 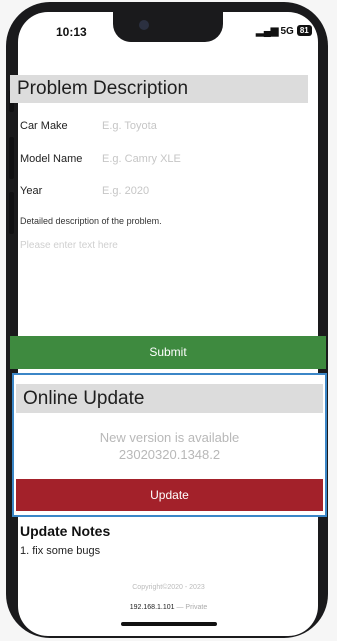 What do you see at coordinates (267, 31) in the screenshot?
I see `signal-icon: ▂▄▆` at bounding box center [267, 31].